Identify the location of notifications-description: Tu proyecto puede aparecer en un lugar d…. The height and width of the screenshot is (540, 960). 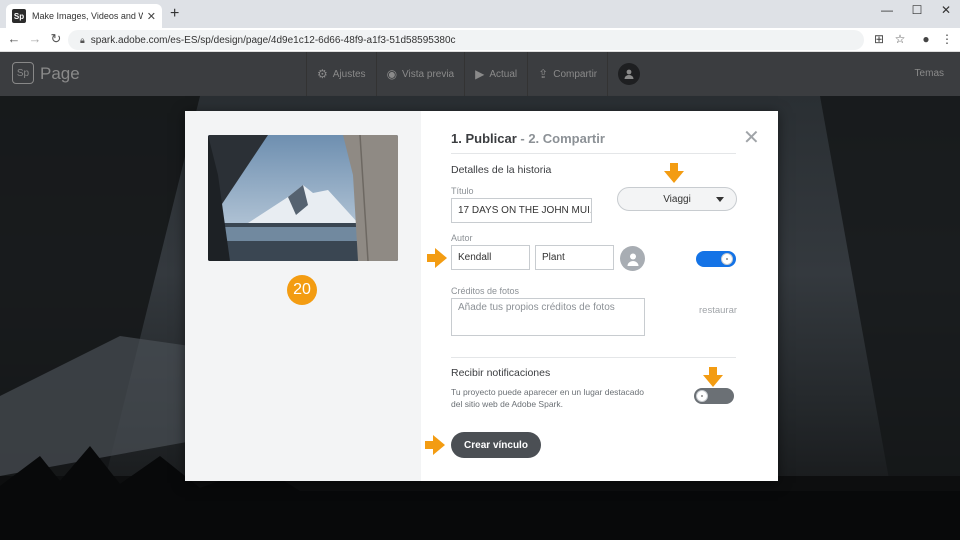
(547, 398).